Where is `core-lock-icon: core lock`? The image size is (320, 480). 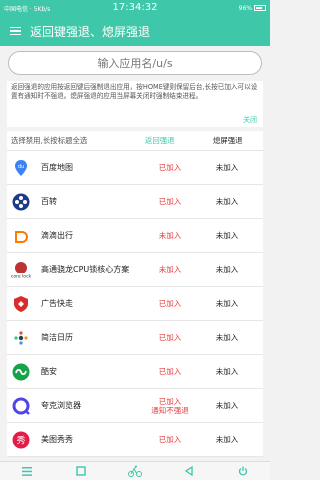 core-lock-icon: core lock is located at coordinates (21, 270).